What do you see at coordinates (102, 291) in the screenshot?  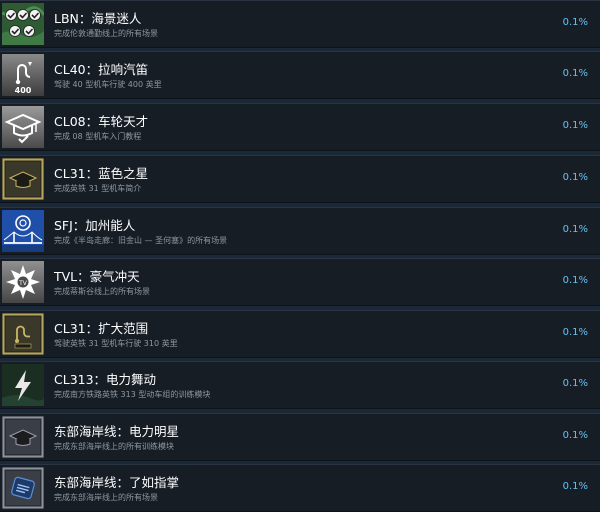 I see `achievement-description: 完成蒂斯谷线上的所有场景` at bounding box center [102, 291].